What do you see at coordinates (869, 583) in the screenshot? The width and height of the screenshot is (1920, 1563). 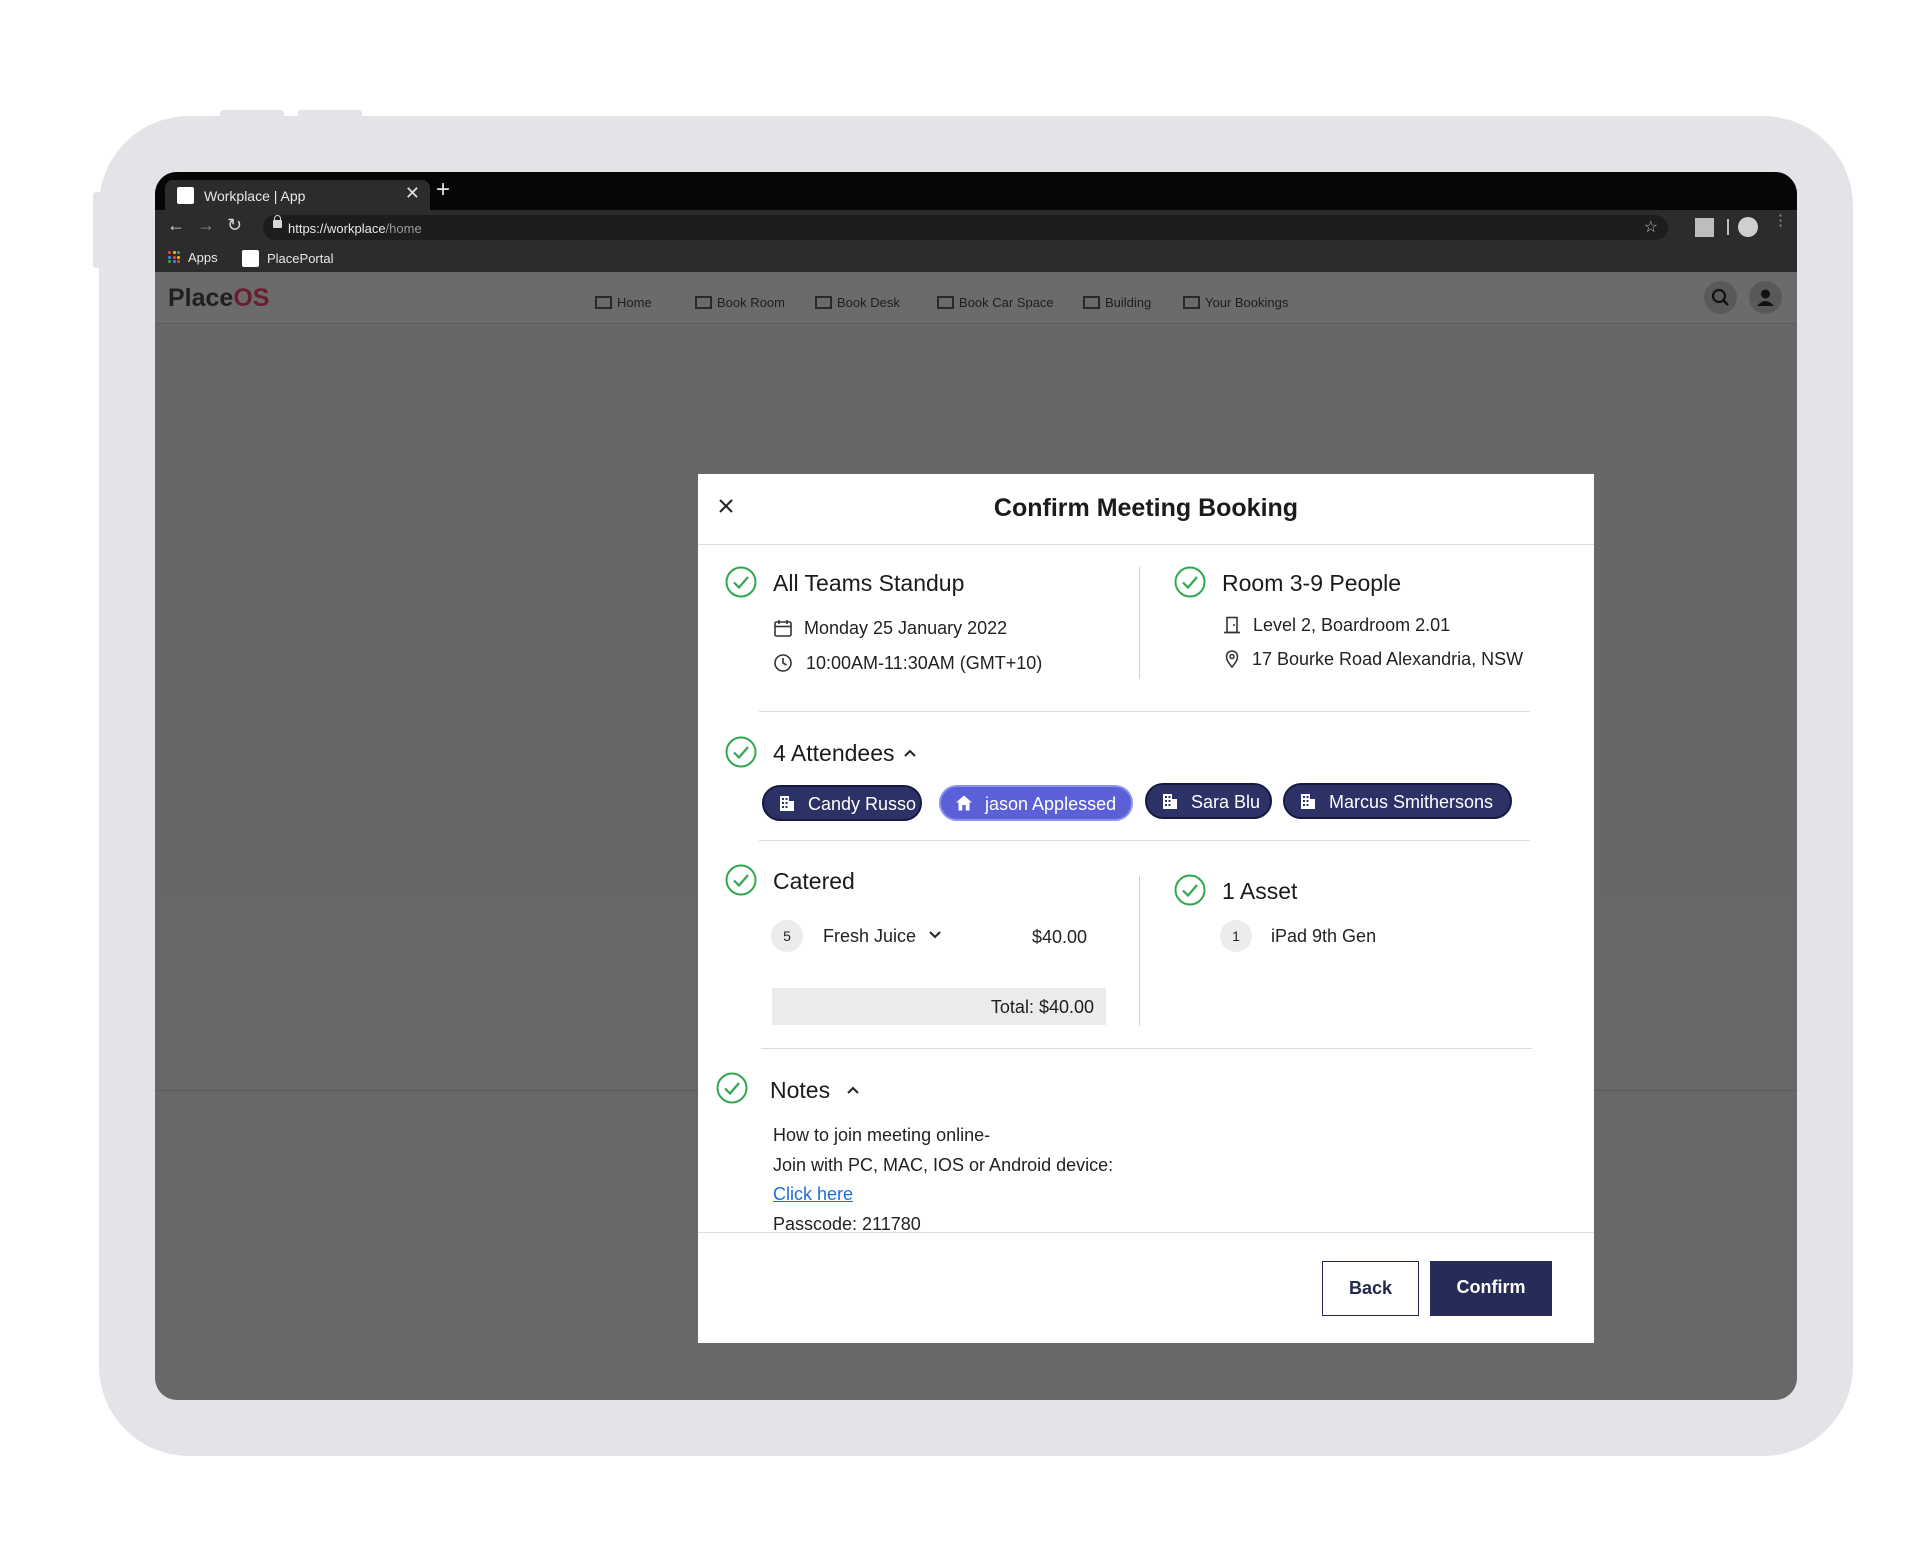 I see `meeting-title: All Teams Standup` at bounding box center [869, 583].